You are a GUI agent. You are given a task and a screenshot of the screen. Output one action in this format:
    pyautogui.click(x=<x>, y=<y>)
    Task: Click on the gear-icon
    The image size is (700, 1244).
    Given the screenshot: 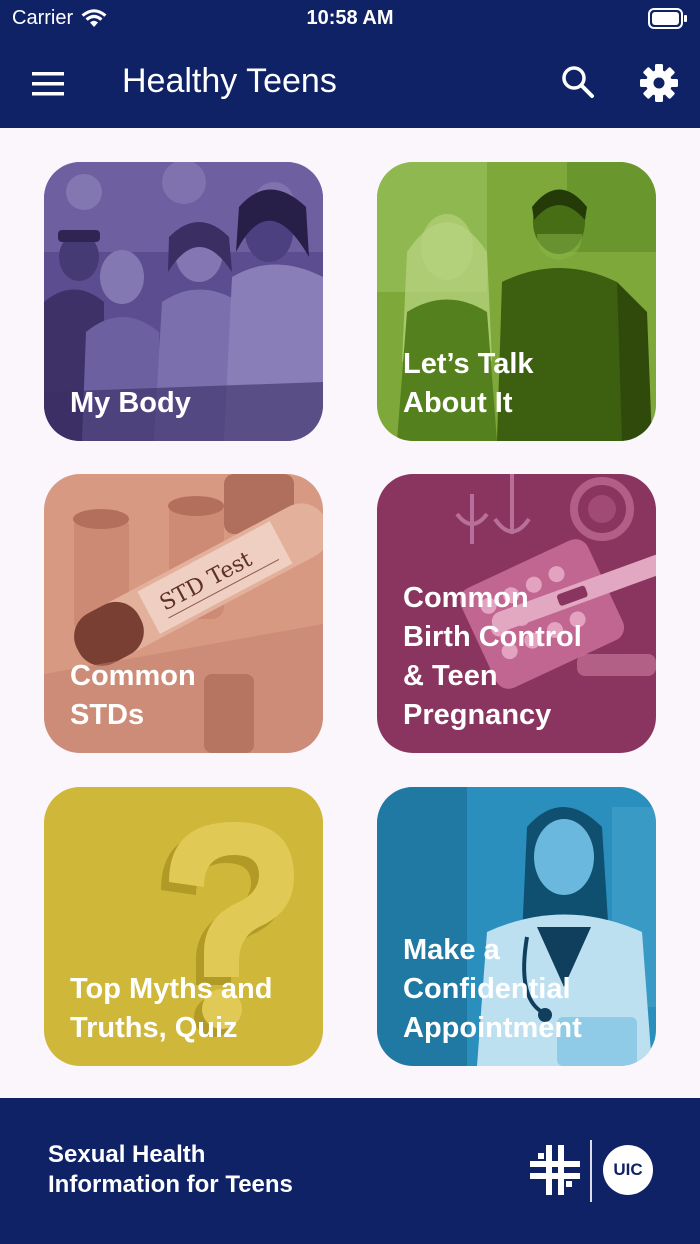 What is the action you would take?
    pyautogui.click(x=659, y=83)
    